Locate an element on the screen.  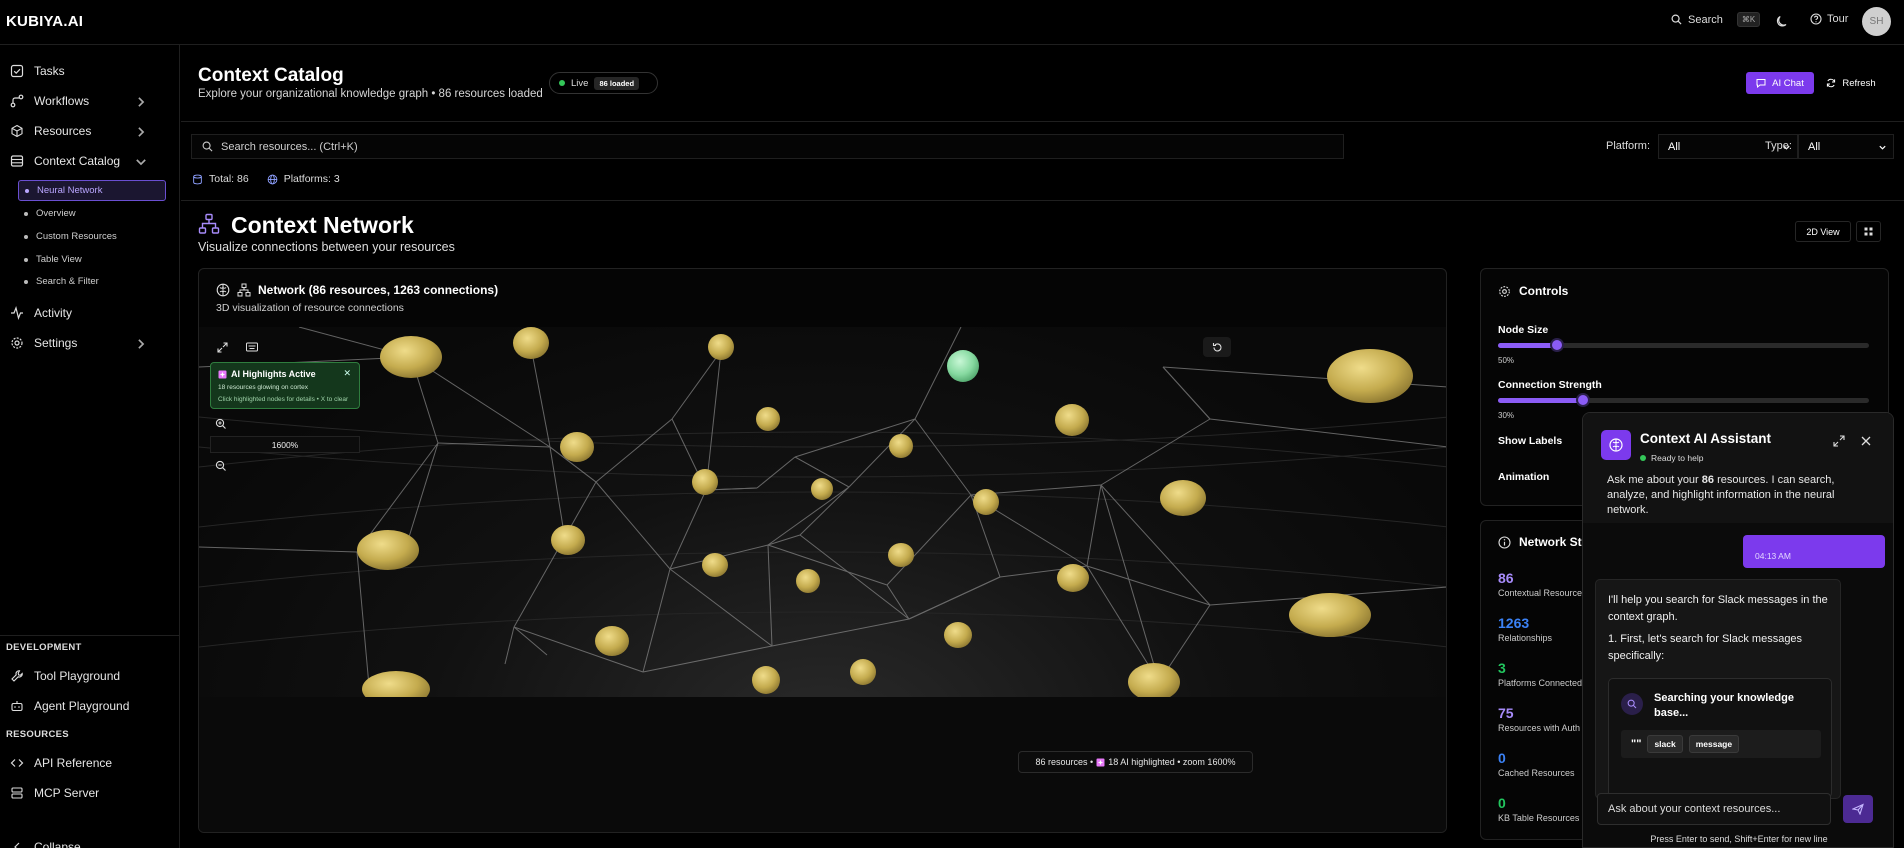
sidebar-item-agent-playground: Agent Playground is located at coordinates (90, 706).